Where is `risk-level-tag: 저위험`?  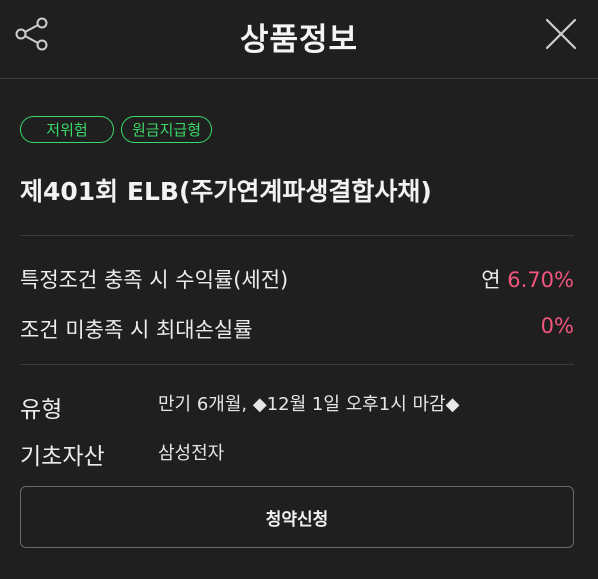 risk-level-tag: 저위험 is located at coordinates (67, 129).